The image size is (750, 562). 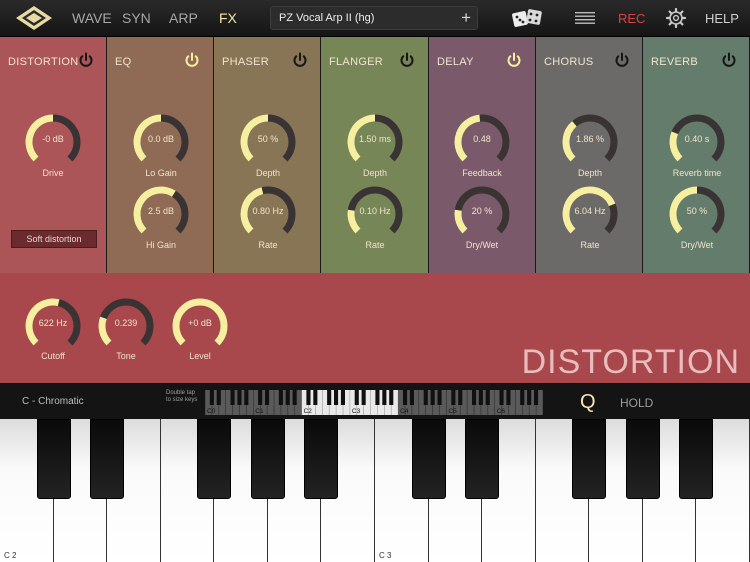 What do you see at coordinates (53, 401) in the screenshot?
I see `scale-selector: C - Chromatic` at bounding box center [53, 401].